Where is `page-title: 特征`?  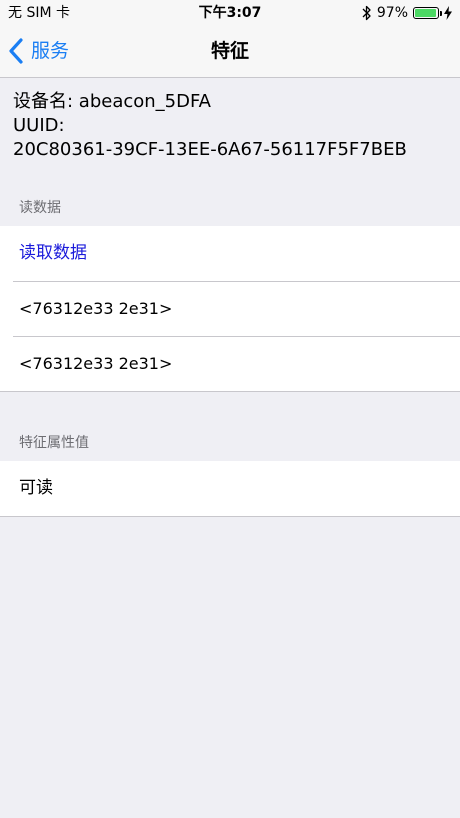 page-title: 特征 is located at coordinates (229, 51).